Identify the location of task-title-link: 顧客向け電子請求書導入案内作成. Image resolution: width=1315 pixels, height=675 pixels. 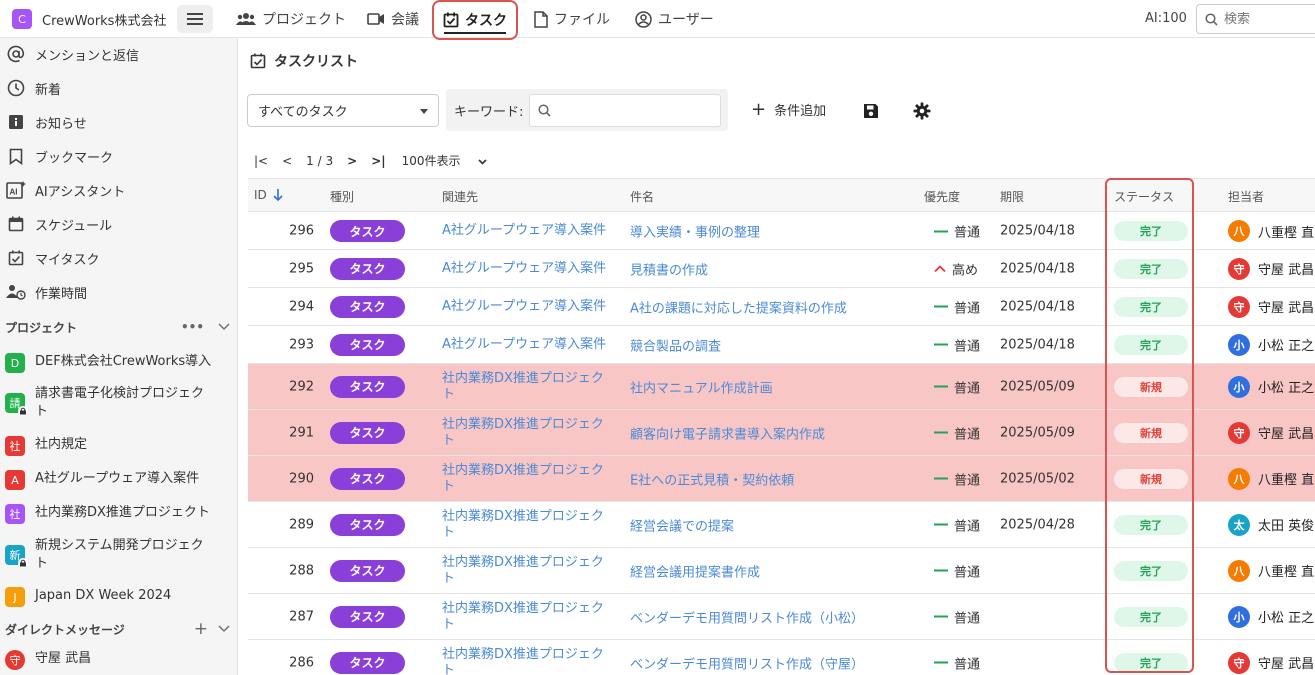
(727, 432).